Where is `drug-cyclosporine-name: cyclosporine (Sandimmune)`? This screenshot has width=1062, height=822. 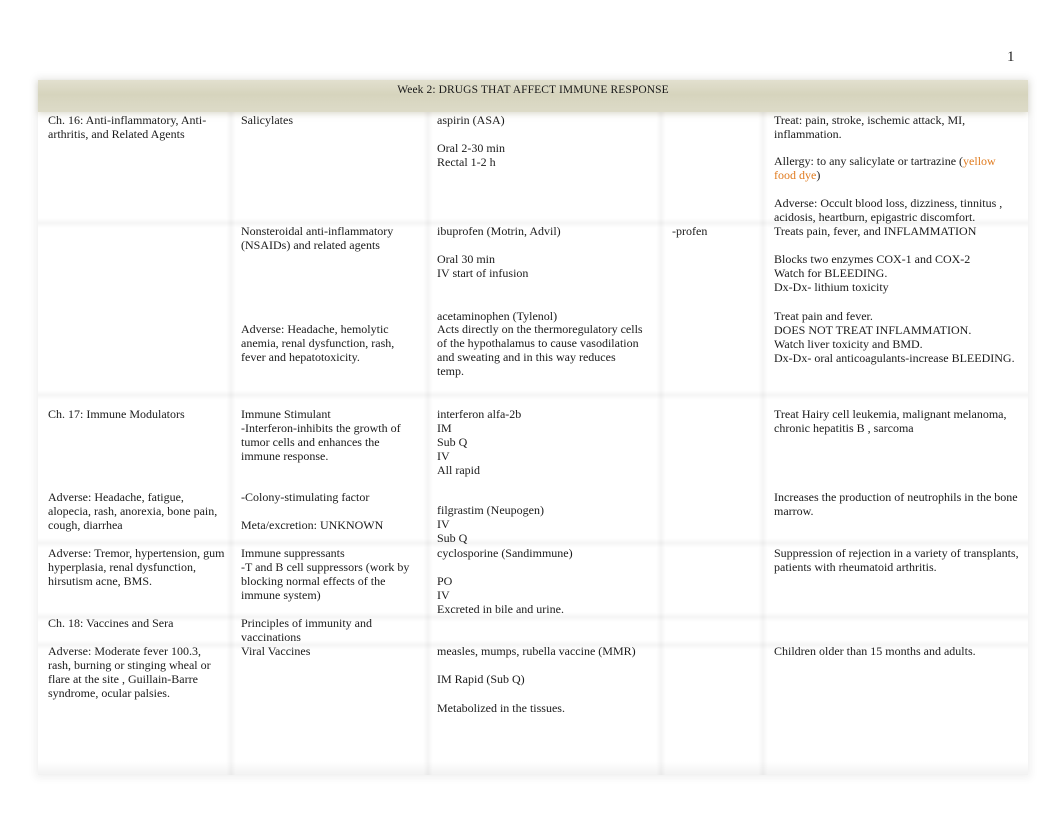
drug-cyclosporine-name: cyclosporine (Sandimmune) is located at coordinates (505, 553).